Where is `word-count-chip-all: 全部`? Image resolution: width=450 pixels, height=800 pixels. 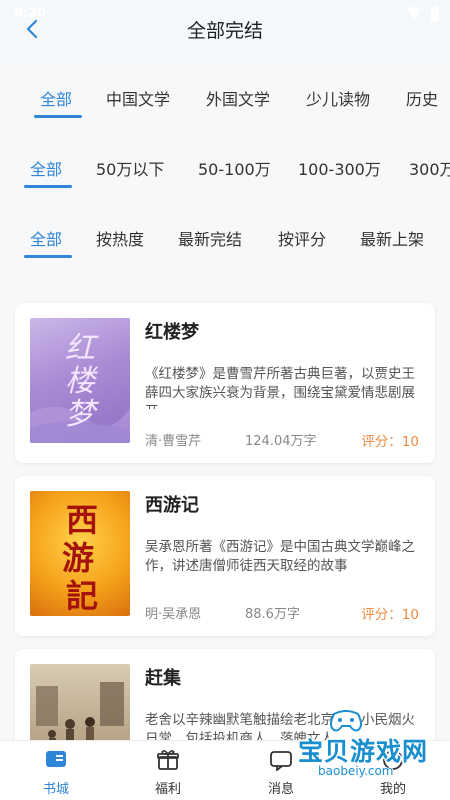 word-count-chip-all: 全部 is located at coordinates (46, 168).